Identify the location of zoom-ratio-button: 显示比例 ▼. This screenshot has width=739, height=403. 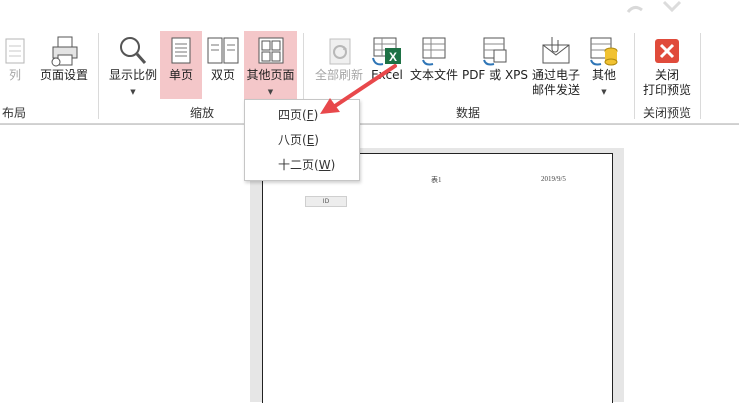
(133, 68).